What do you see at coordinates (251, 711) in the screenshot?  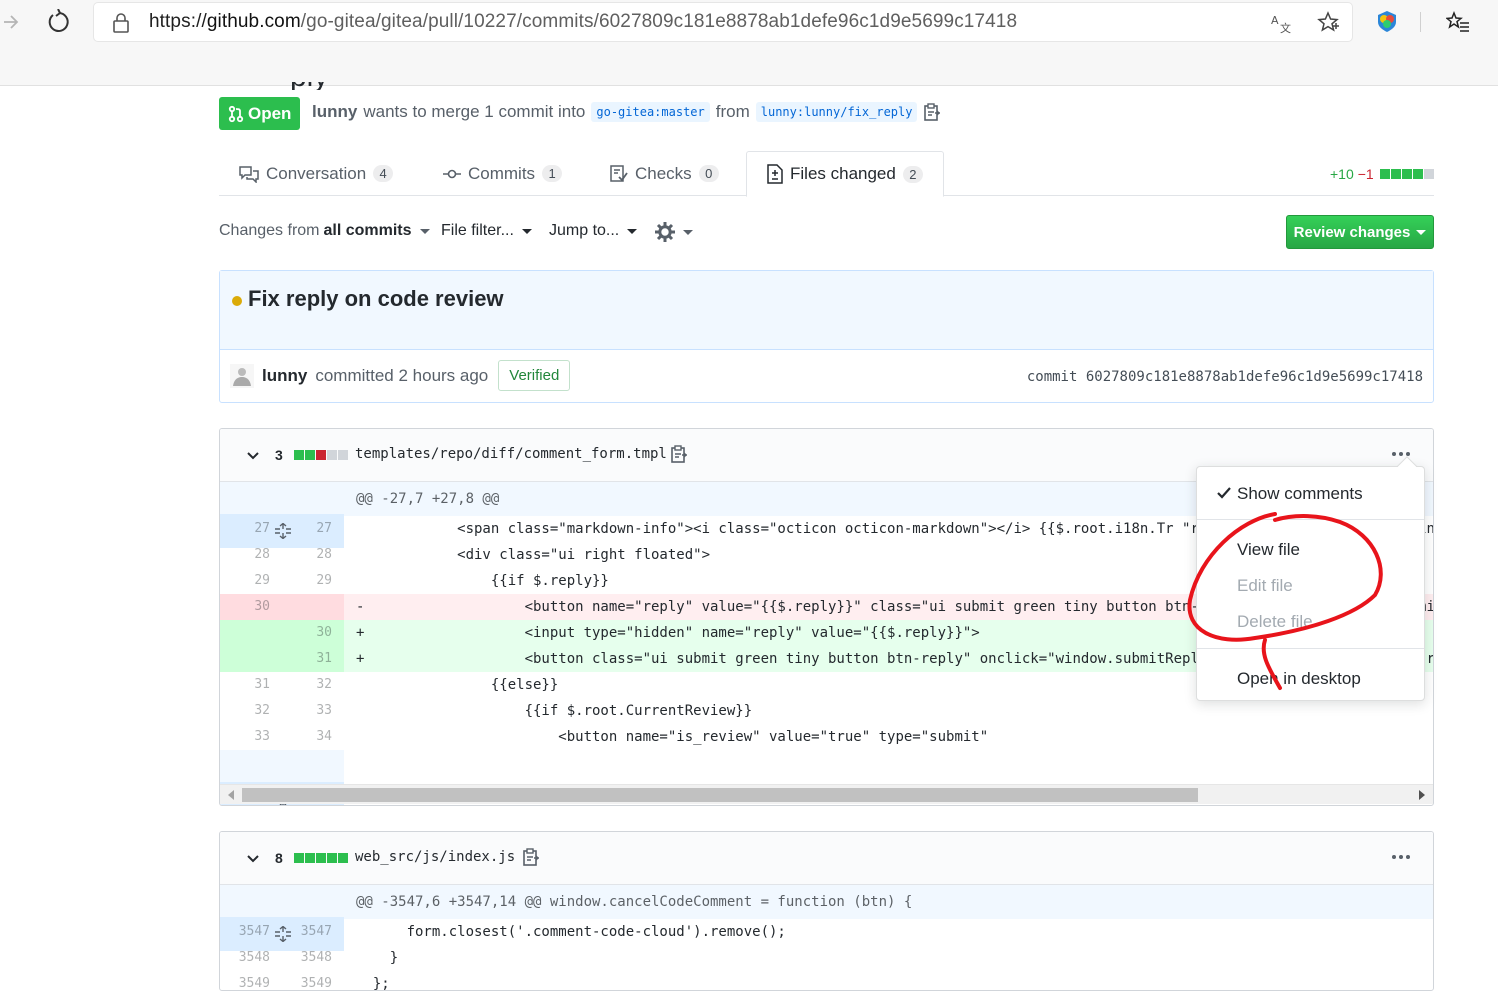 I see `old-line-number: 32` at bounding box center [251, 711].